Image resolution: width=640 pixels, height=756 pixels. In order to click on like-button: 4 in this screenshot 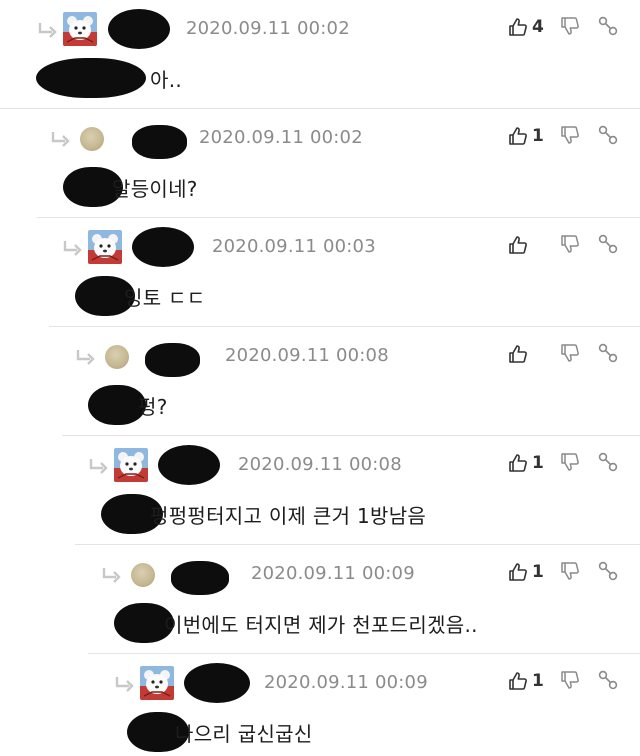, I will do `click(526, 27)`.